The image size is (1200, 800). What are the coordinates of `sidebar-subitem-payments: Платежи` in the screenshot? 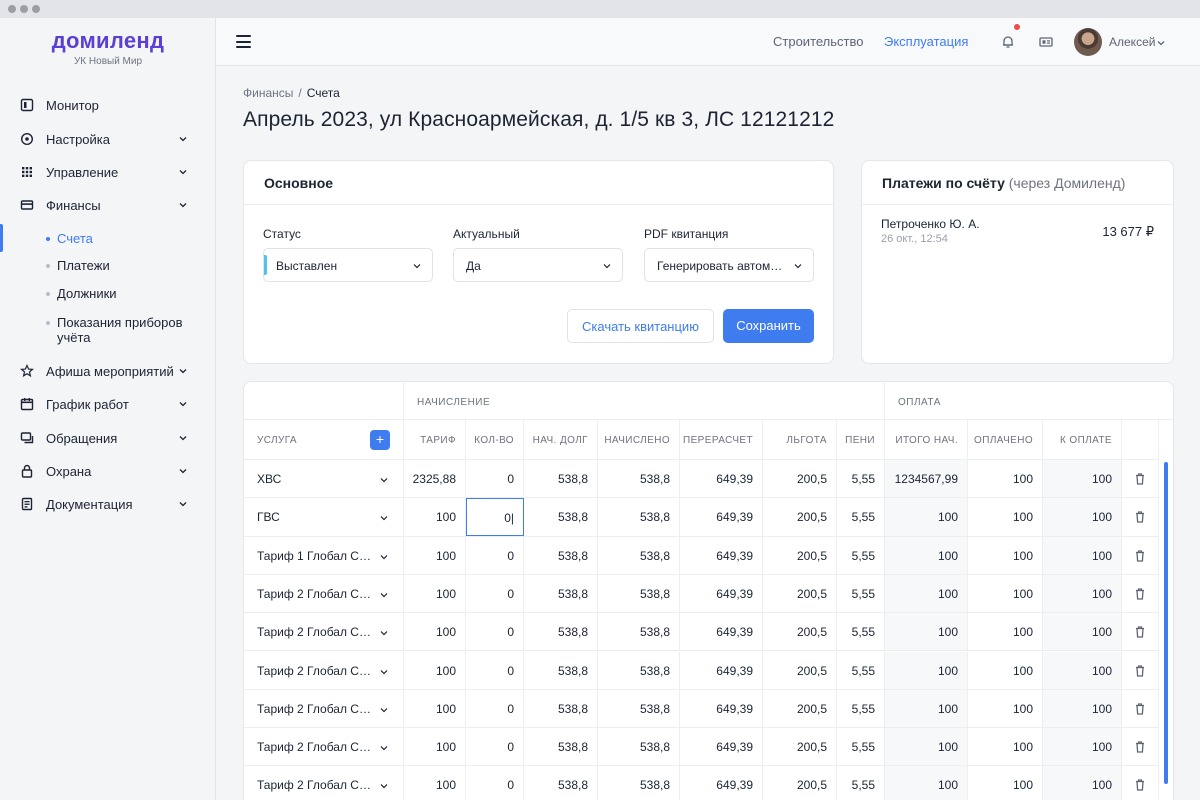 It's located at (121, 265).